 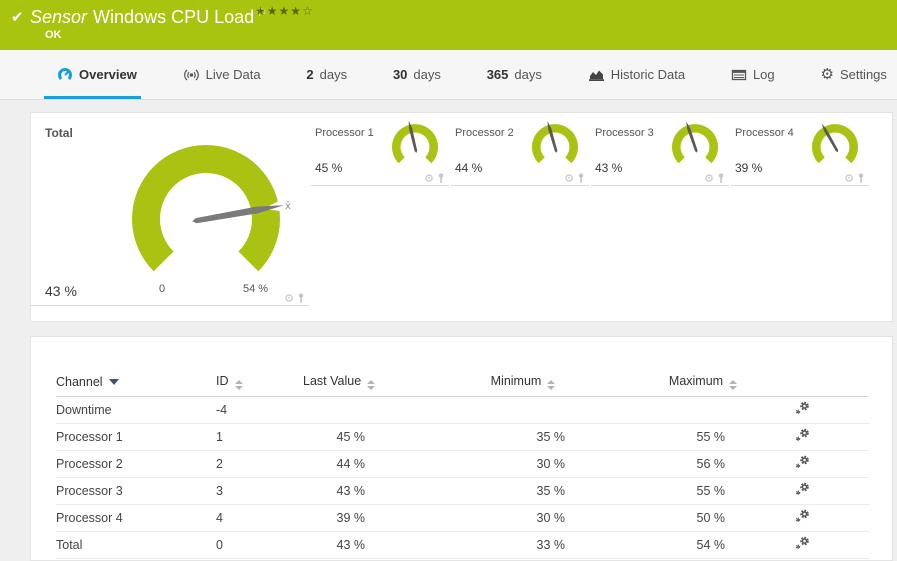 I want to click on gauge-scale-max: 54 %, so click(x=256, y=289).